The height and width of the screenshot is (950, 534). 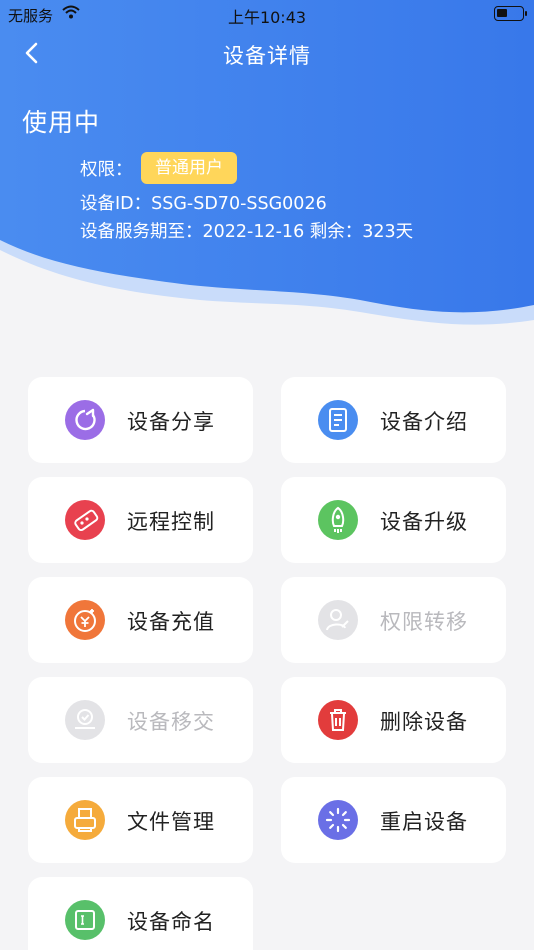 I want to click on action-device-upgrade: 设备升级, so click(x=393, y=520).